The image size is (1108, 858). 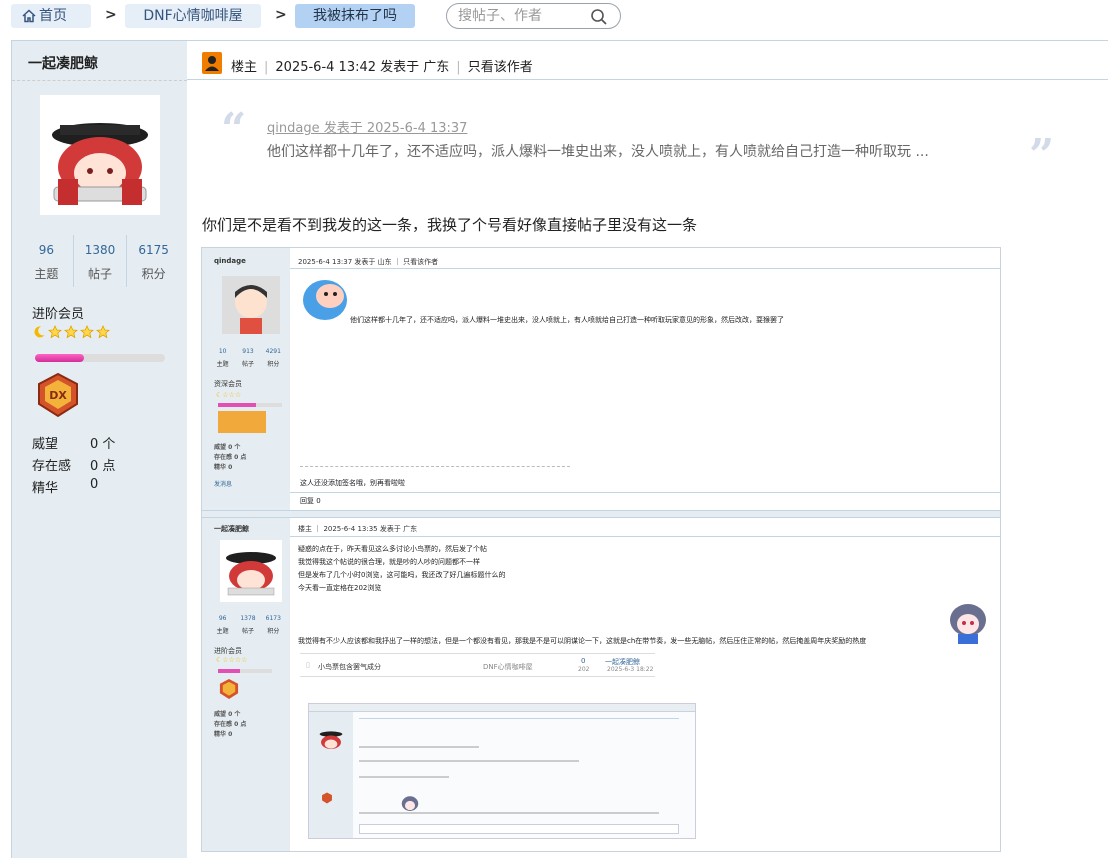 What do you see at coordinates (523, 16) in the screenshot?
I see `search-input` at bounding box center [523, 16].